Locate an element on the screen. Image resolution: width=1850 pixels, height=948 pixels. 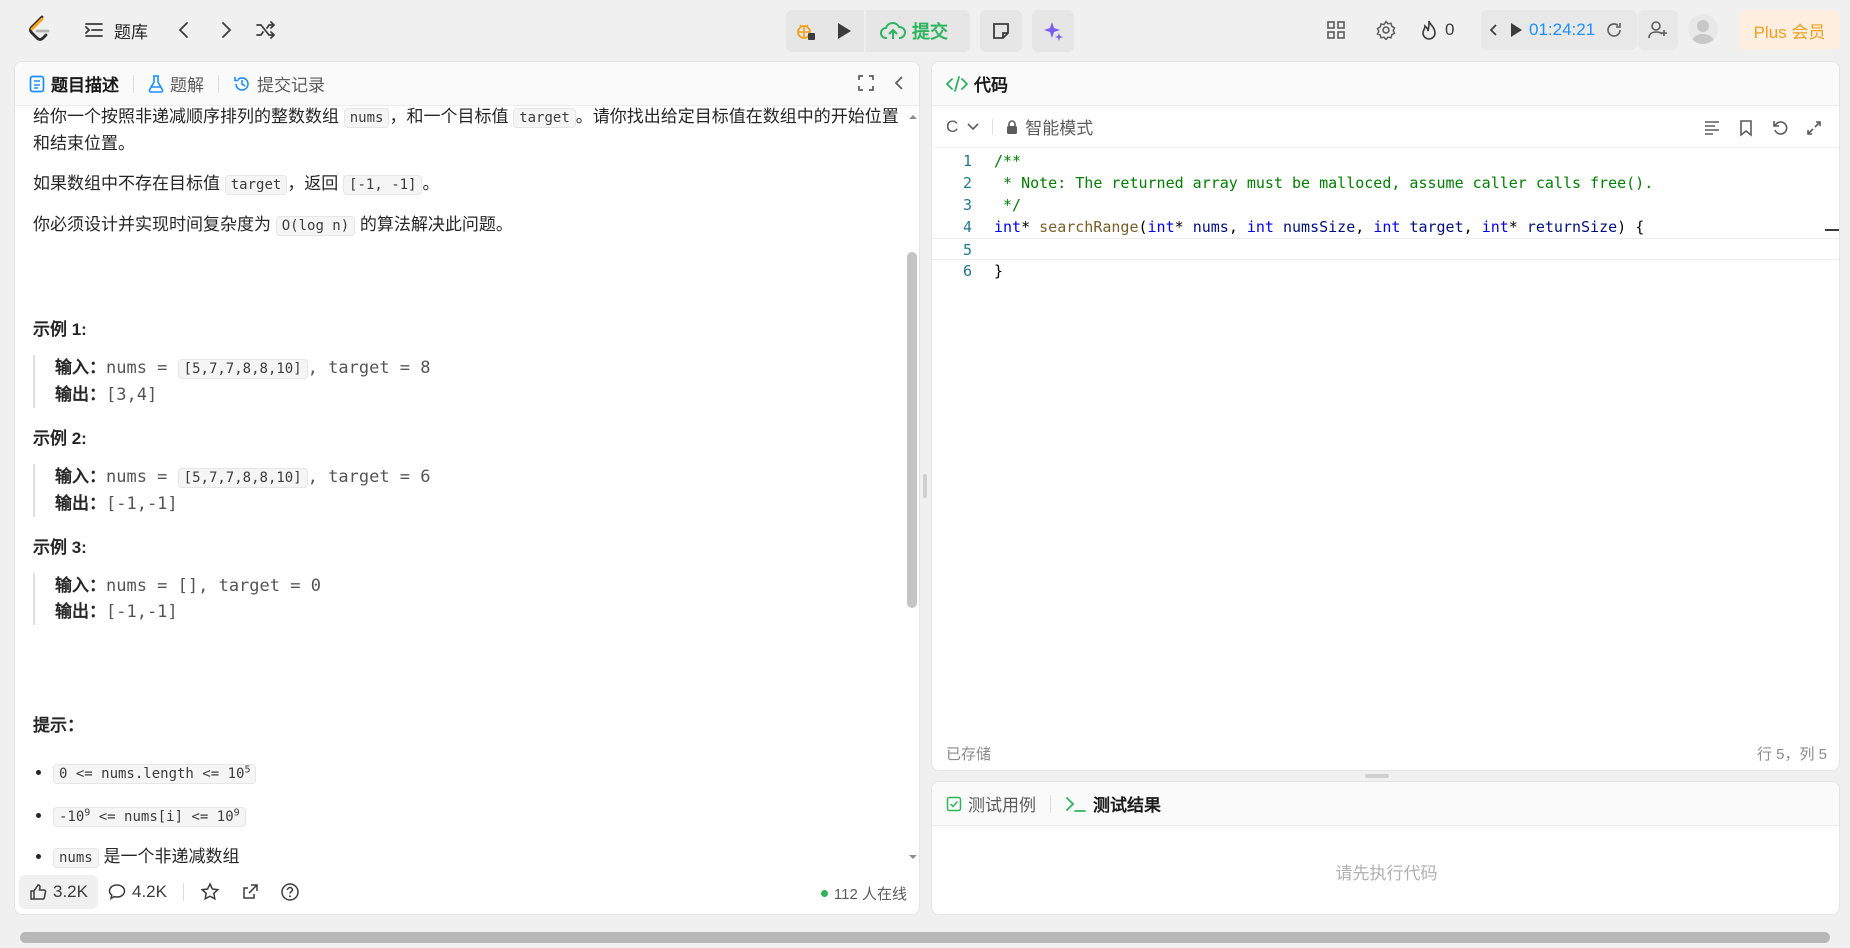
description-paragraph: 如果数组中不存在目标值 target ，返回 [-1, -1]。 is located at coordinates (468, 184).